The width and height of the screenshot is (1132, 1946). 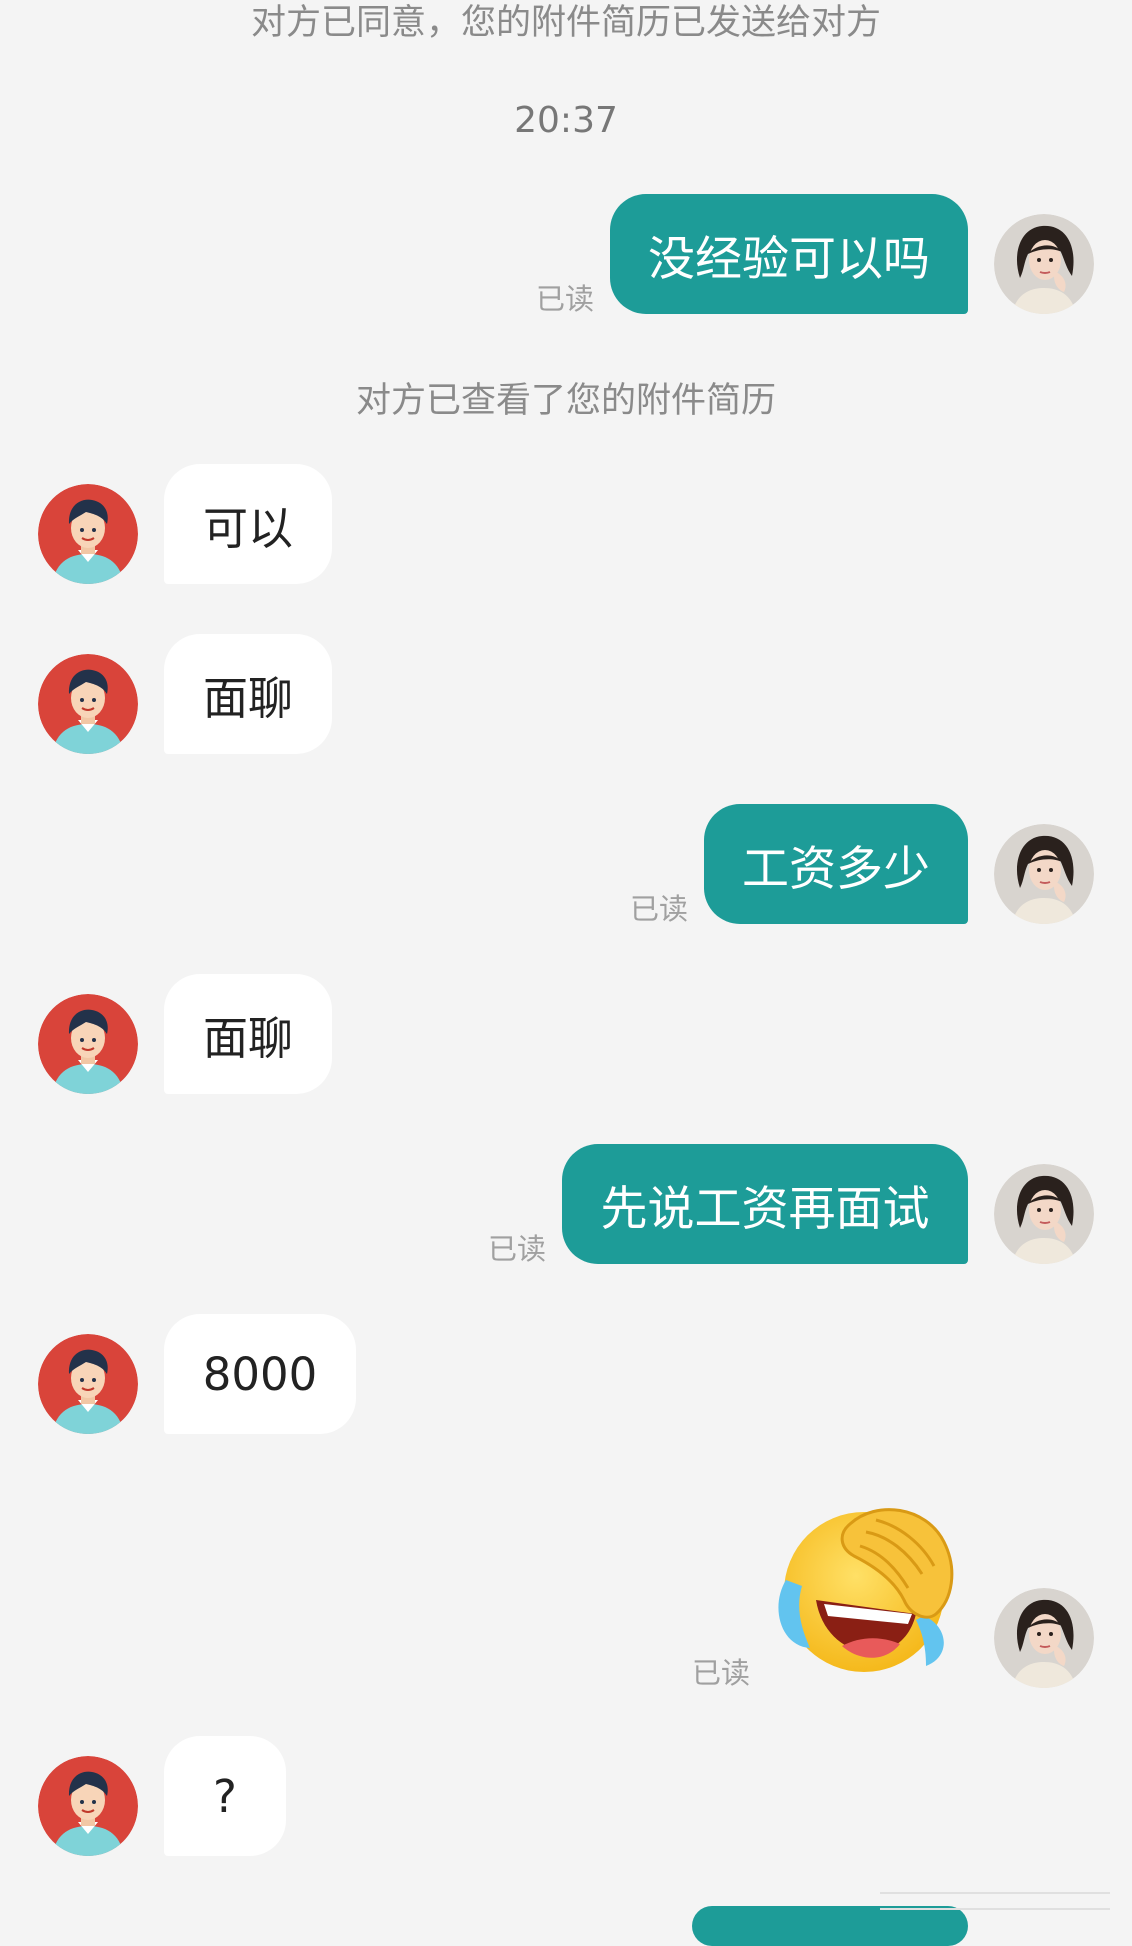 What do you see at coordinates (765, 1204) in the screenshot?
I see `message-bubble-sent: 先说工资再面试` at bounding box center [765, 1204].